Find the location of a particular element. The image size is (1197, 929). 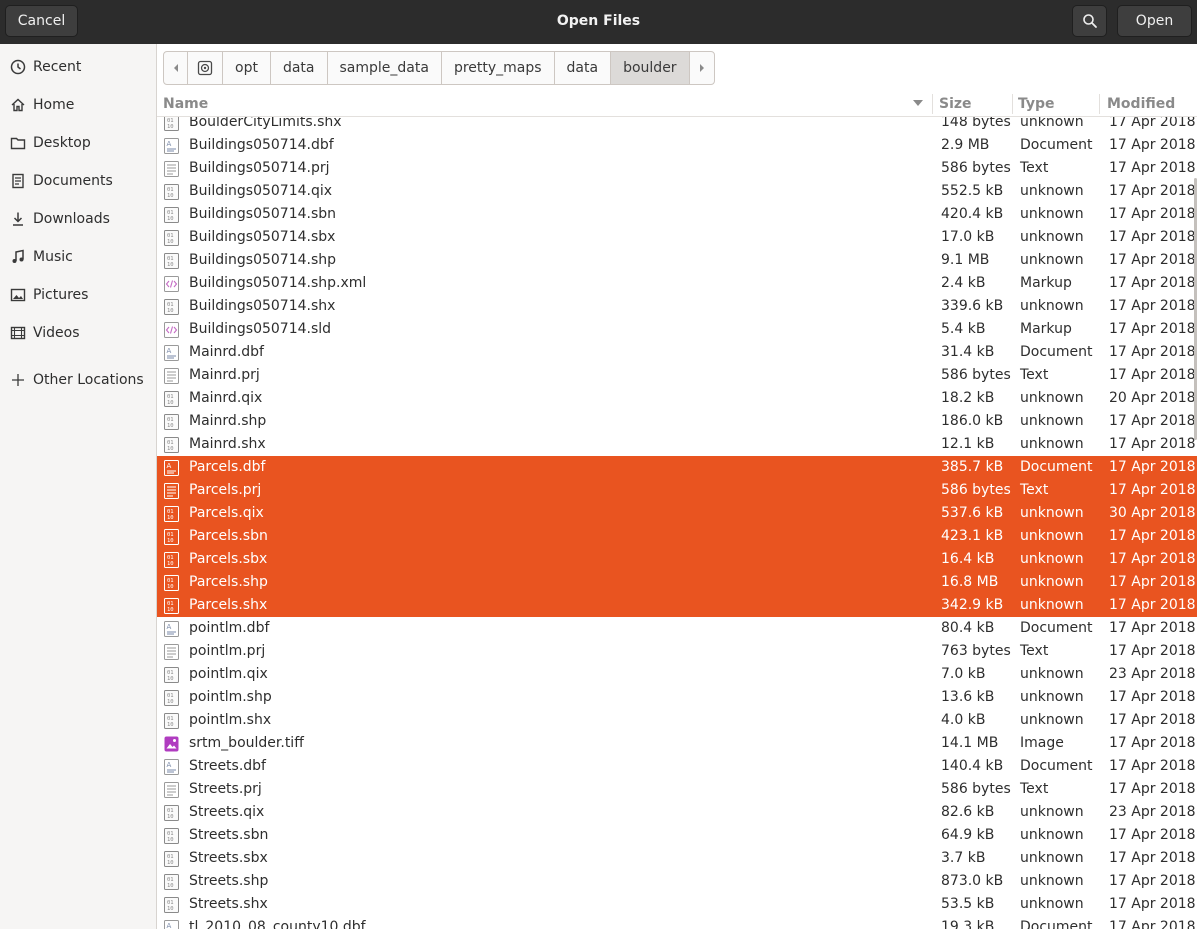

file-name: pointlm.shx is located at coordinates (230, 720).